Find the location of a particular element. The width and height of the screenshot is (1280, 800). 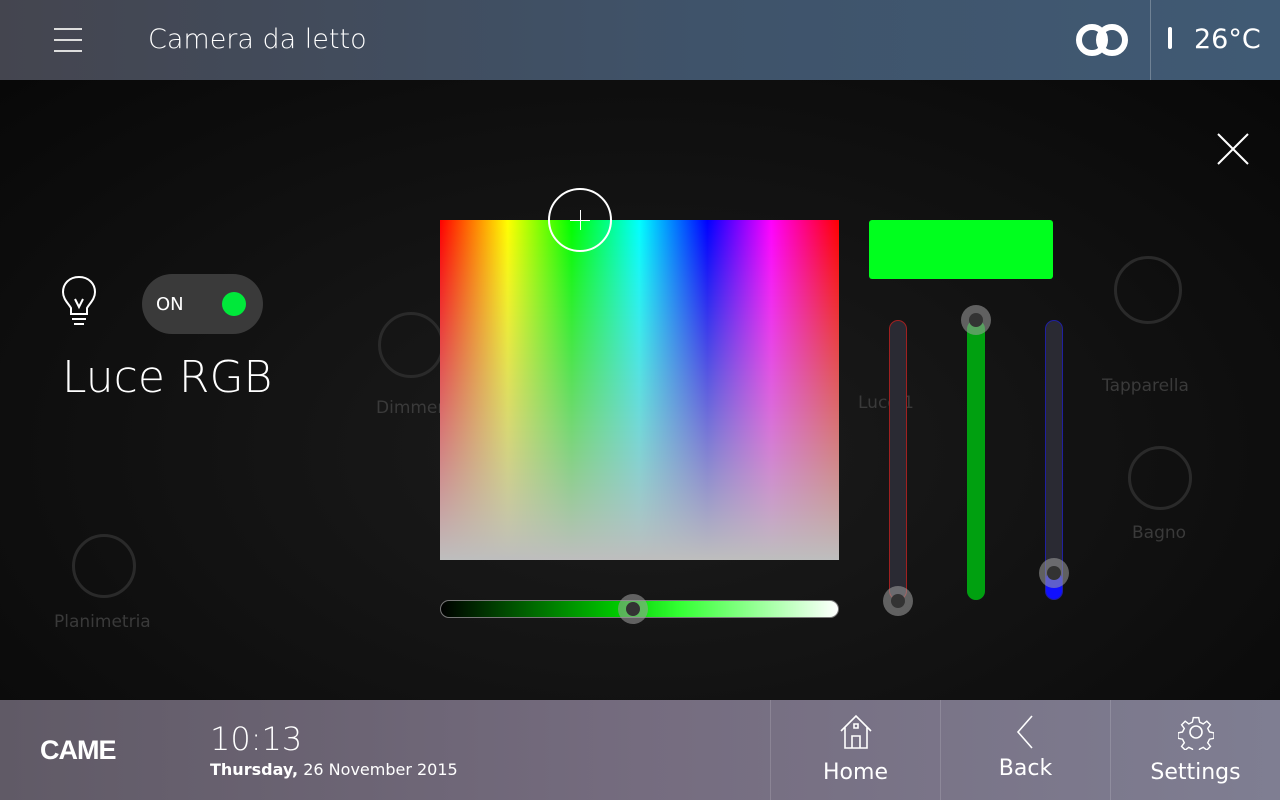

thermometer-icon is located at coordinates (1170, 38).